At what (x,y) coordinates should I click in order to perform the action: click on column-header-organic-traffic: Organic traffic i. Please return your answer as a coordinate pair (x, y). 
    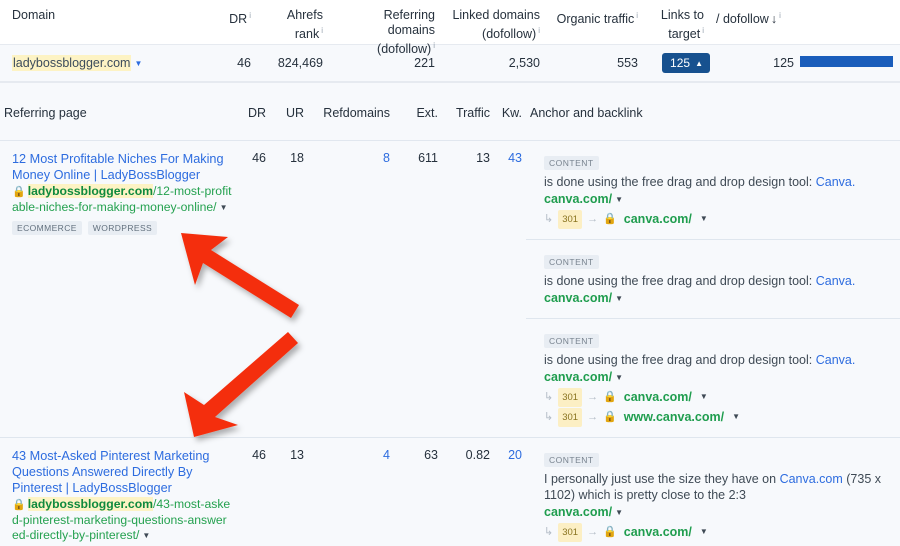
    Looking at the image, I should click on (595, 17).